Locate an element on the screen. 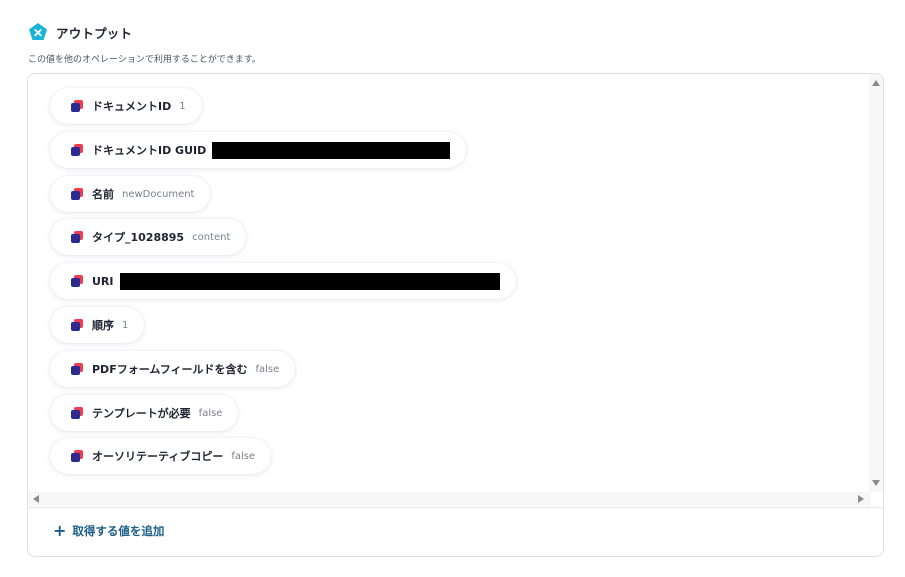  output-chip: ドキュメントID GUID is located at coordinates (258, 150).